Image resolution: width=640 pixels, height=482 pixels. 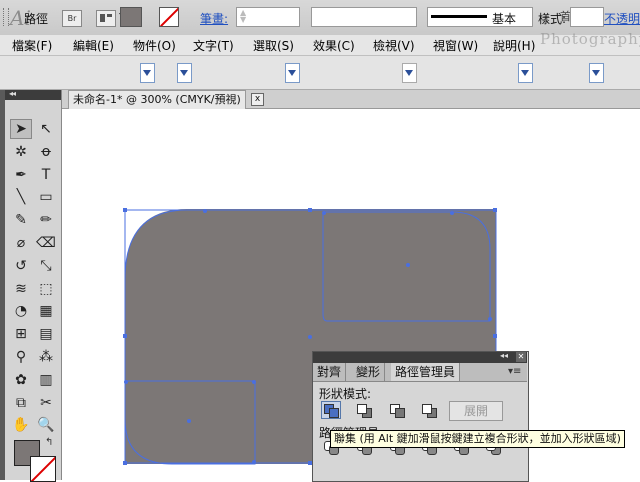 I want to click on stroke-weight-dropdown, so click(x=292, y=73).